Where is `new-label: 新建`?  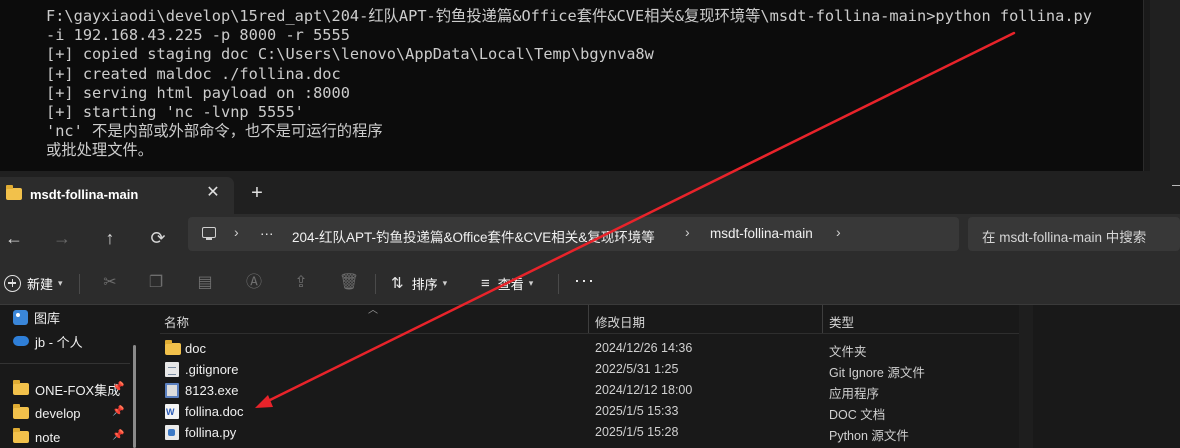 new-label: 新建 is located at coordinates (40, 284).